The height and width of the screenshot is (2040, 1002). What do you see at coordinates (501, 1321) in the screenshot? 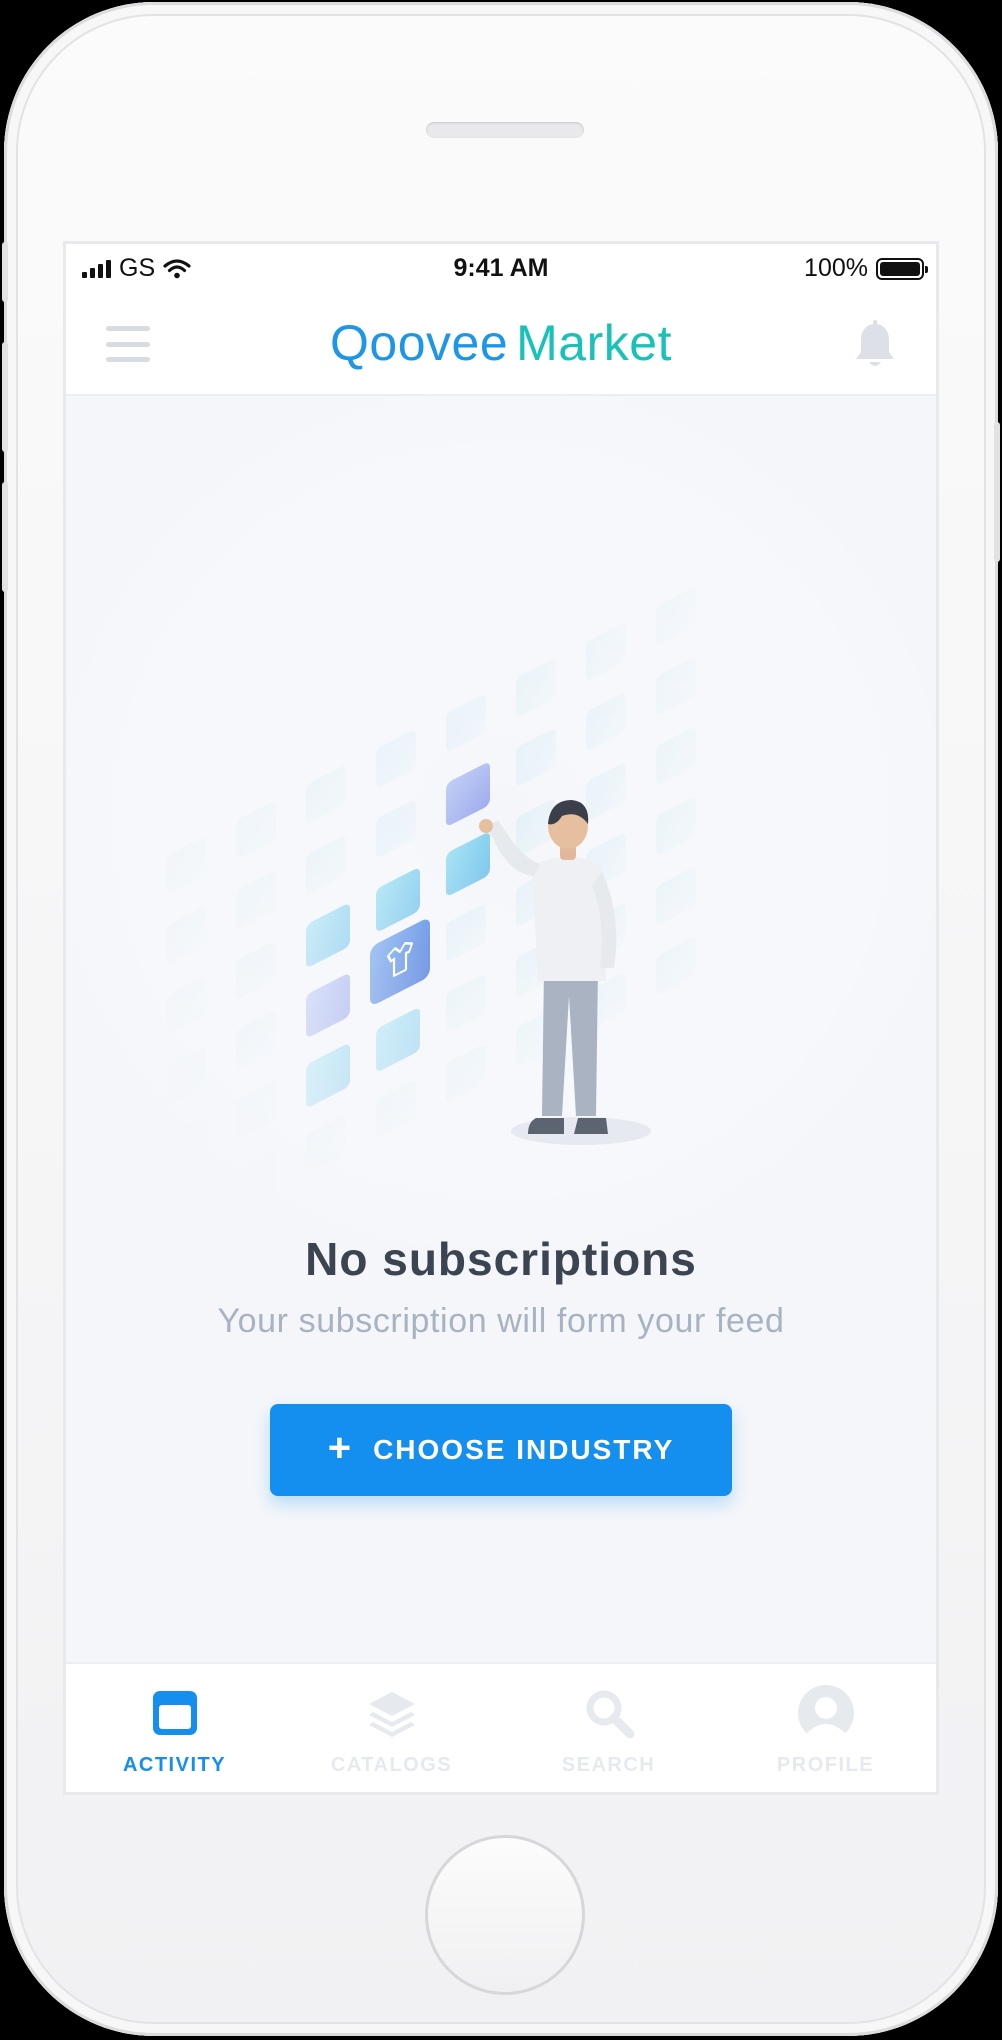
I see `empty-state-subtitle: Your subscription will form your feed` at bounding box center [501, 1321].